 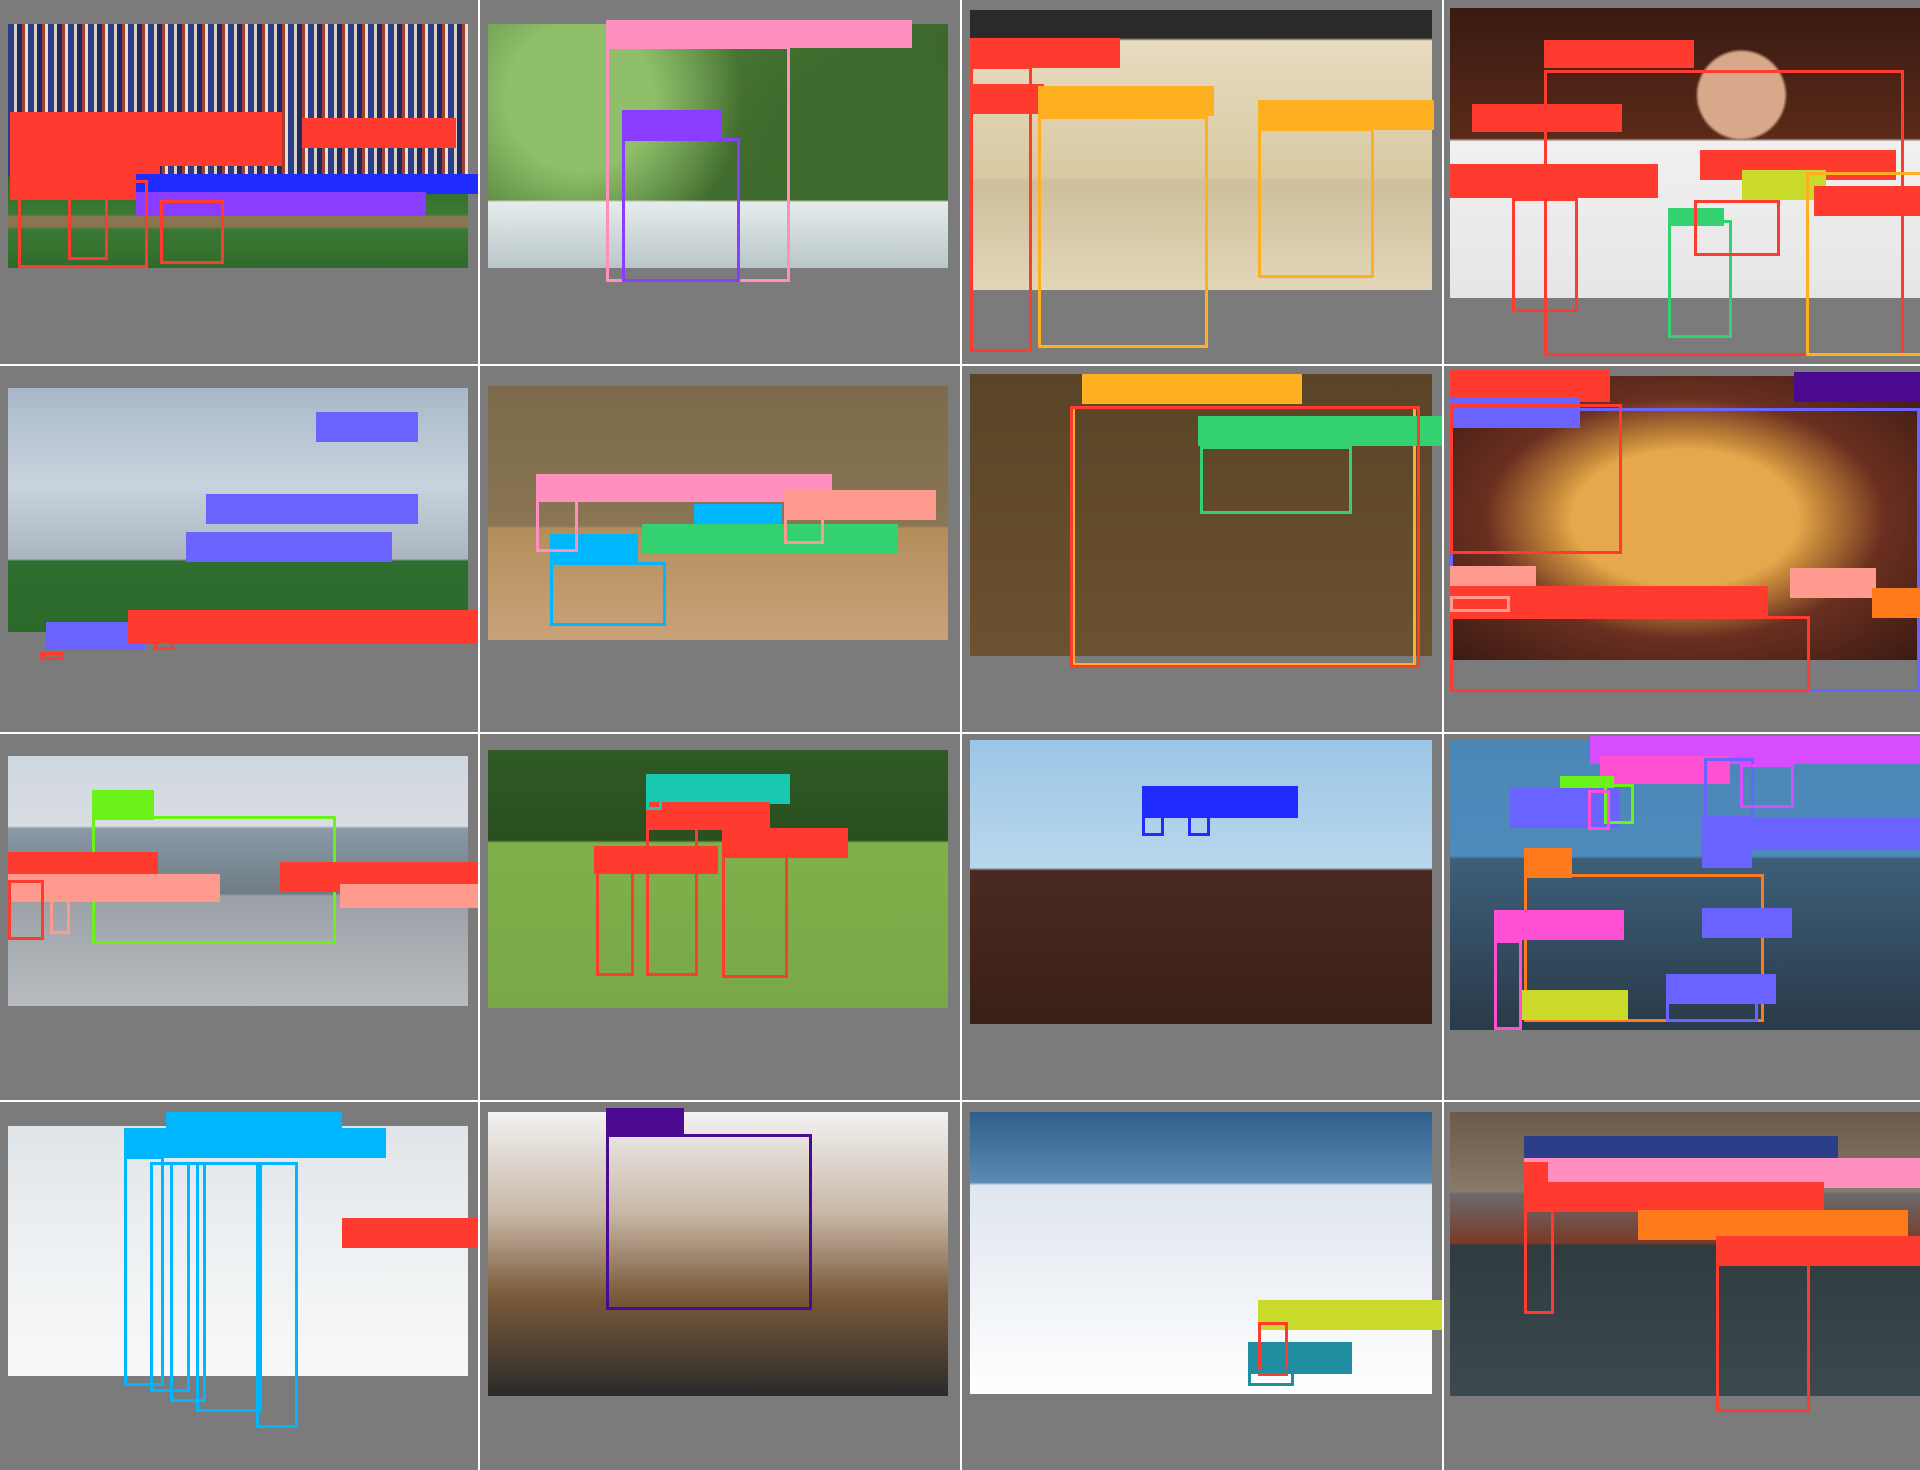 I want to click on panel-snowboards, so click(x=239, y=1286).